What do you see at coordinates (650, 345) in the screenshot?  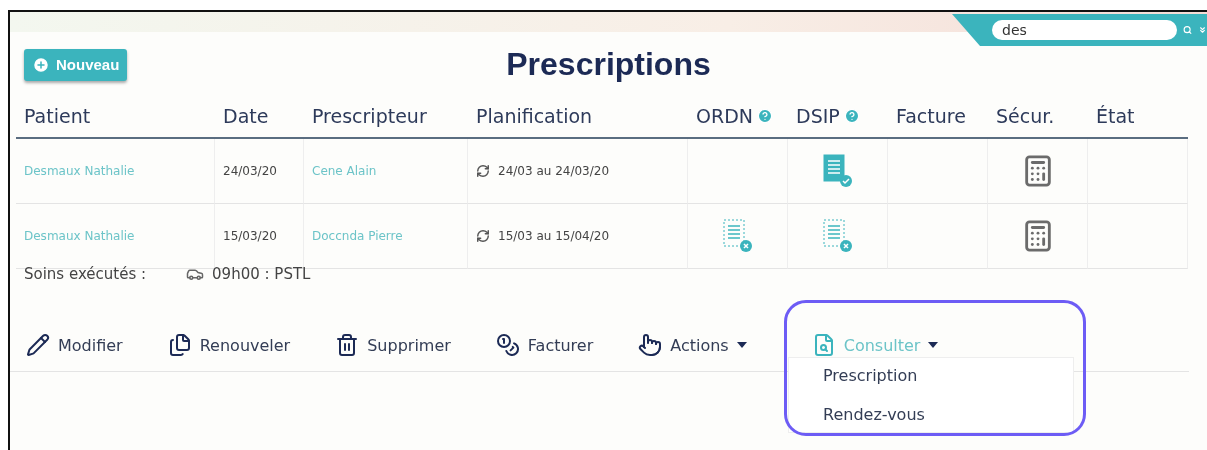 I see `pointer-hand-icon` at bounding box center [650, 345].